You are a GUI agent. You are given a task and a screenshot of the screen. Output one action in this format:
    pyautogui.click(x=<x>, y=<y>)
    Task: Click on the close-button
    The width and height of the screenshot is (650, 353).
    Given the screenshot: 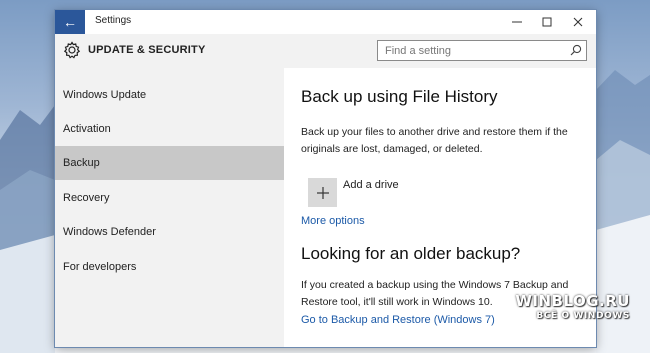 What is the action you would take?
    pyautogui.click(x=578, y=22)
    